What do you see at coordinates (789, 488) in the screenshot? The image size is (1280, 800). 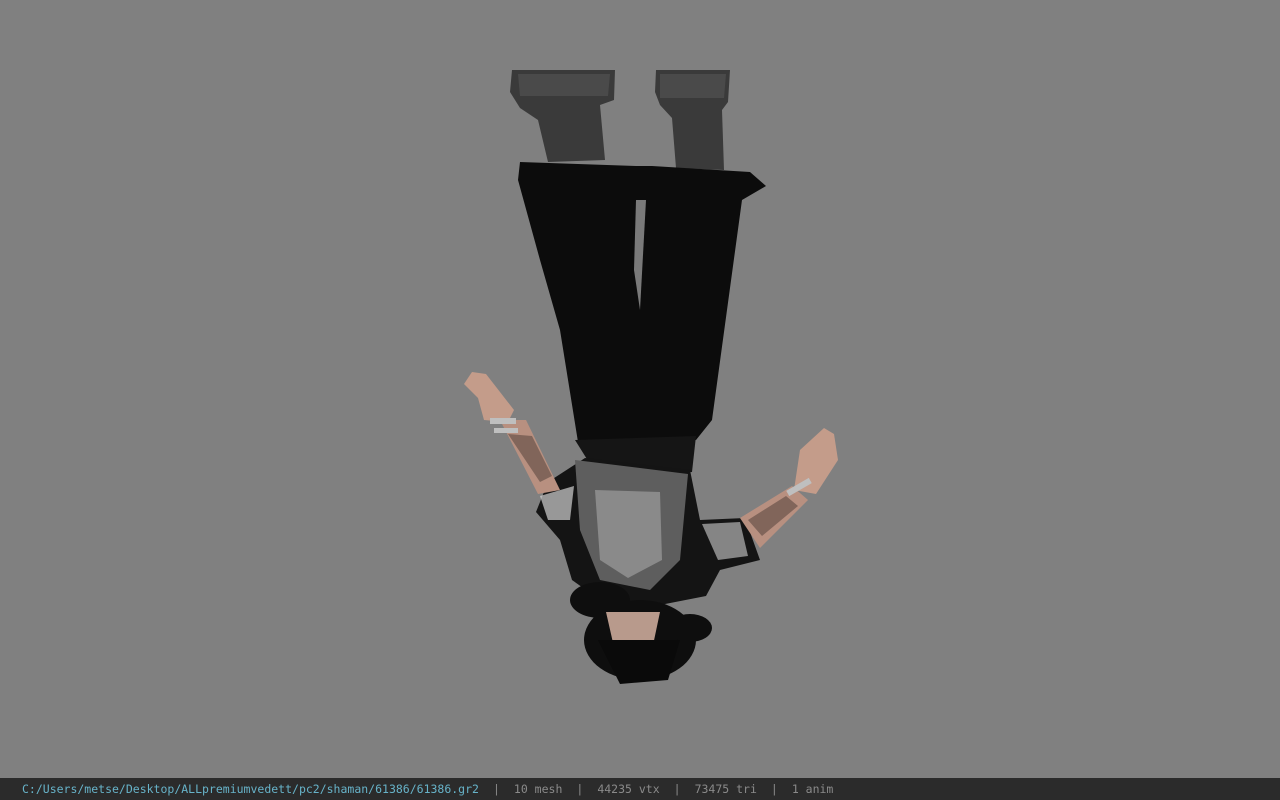 I see `right-arm` at bounding box center [789, 488].